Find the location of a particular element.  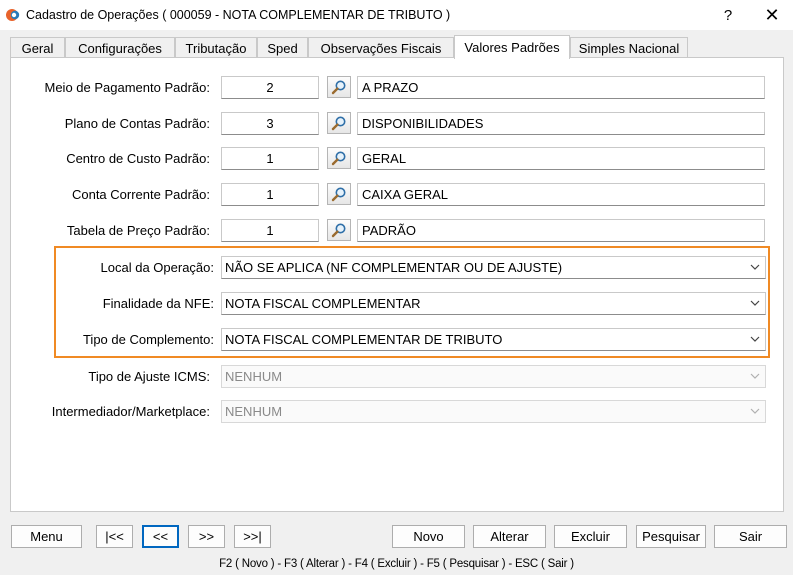

conta-corrente-search-button is located at coordinates (339, 194).